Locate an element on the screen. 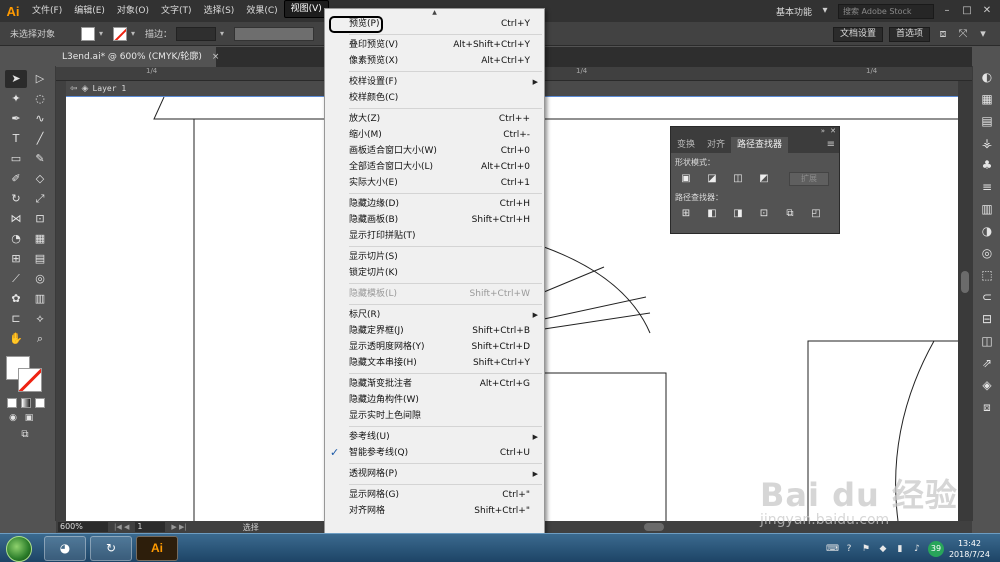 This screenshot has height=562, width=1000. stroke-weight-field is located at coordinates (196, 33).